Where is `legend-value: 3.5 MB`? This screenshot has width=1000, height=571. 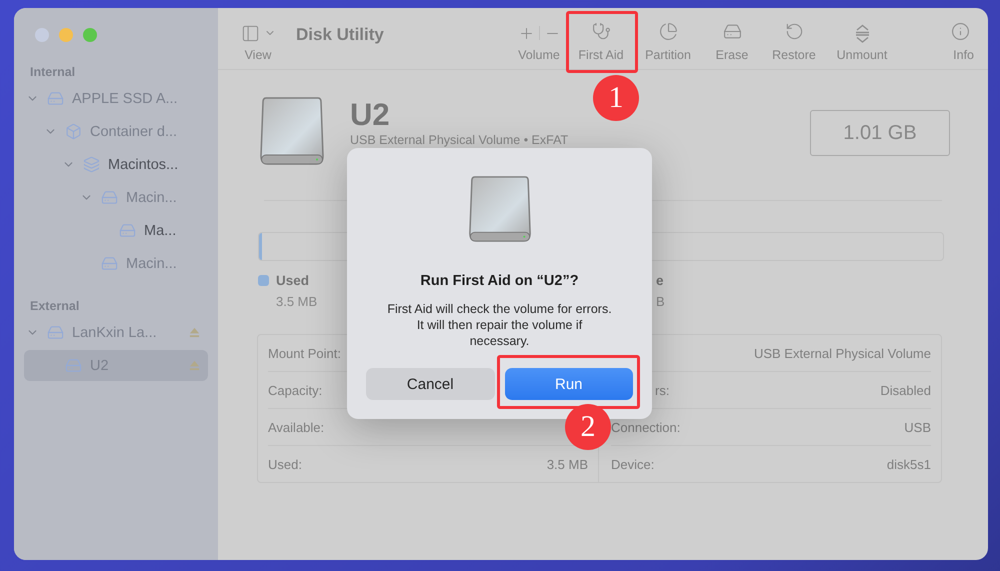
legend-value: 3.5 MB is located at coordinates (296, 301).